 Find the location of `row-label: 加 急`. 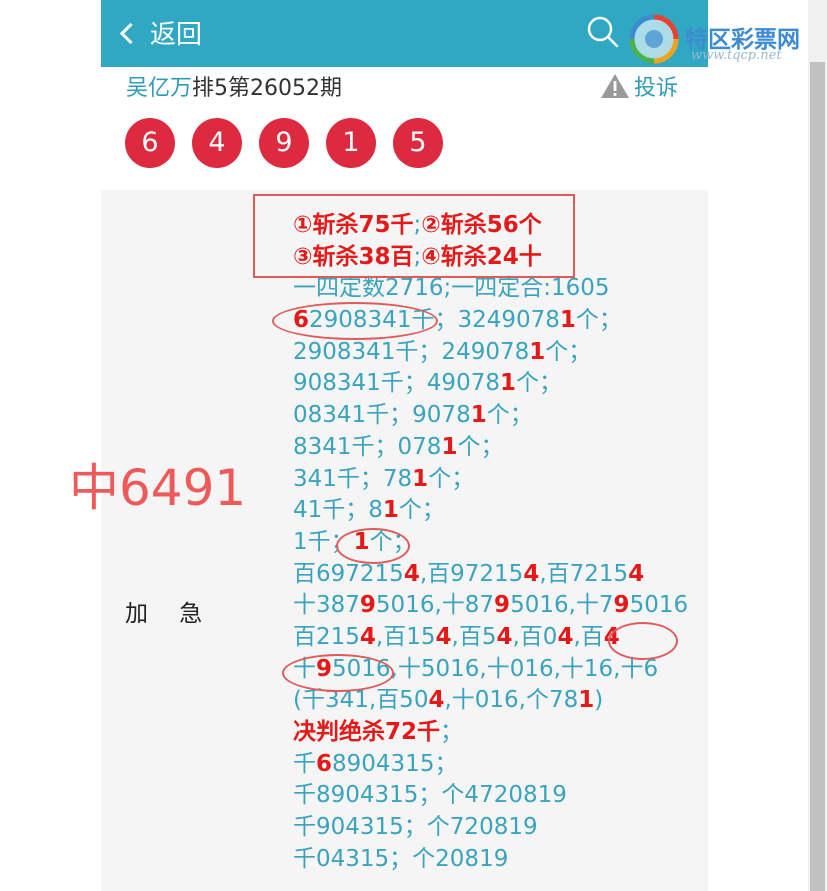

row-label: 加 急 is located at coordinates (164, 614).